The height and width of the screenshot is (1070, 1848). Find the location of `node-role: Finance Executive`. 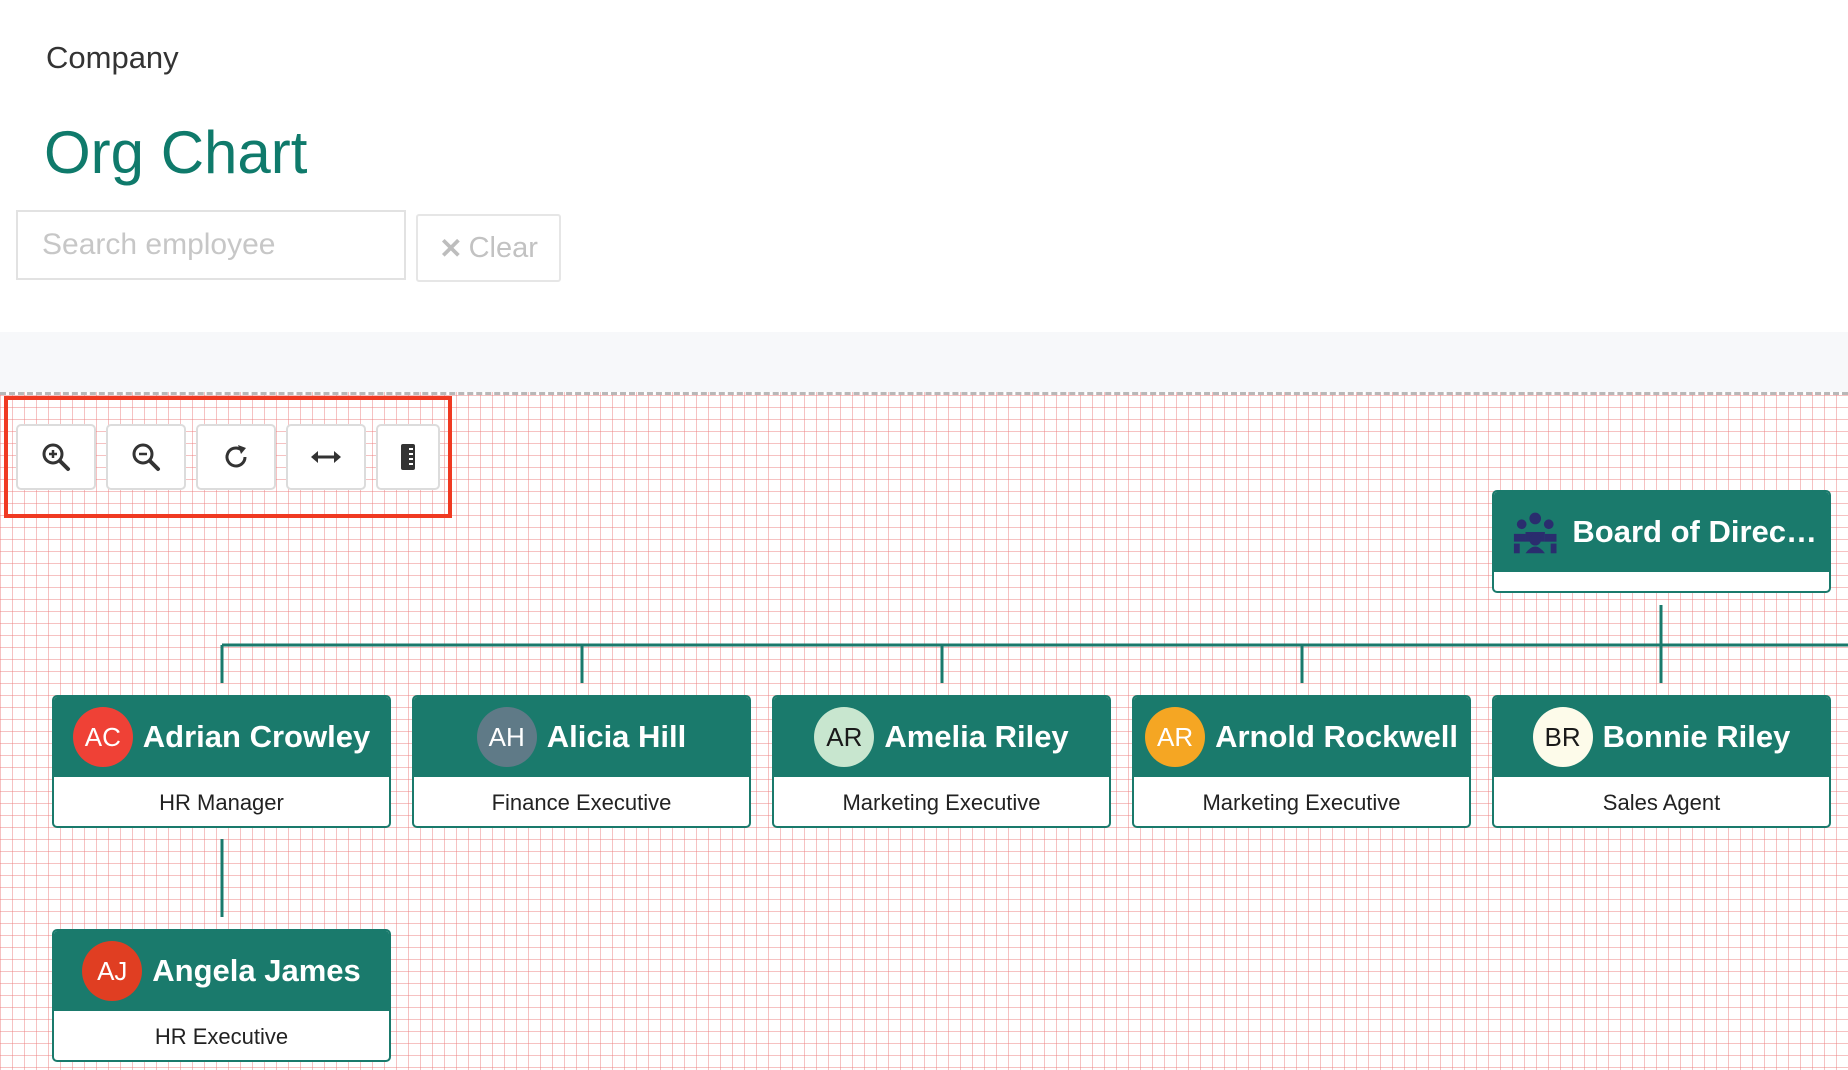

node-role: Finance Executive is located at coordinates (581, 802).